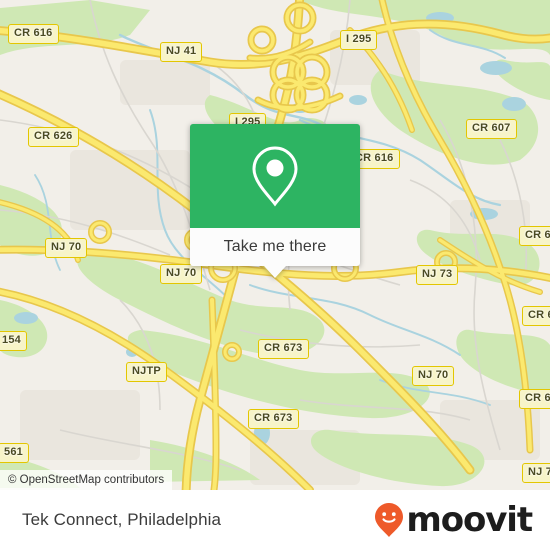 The height and width of the screenshot is (550, 550). I want to click on road-shield: NJ 73, so click(437, 275).